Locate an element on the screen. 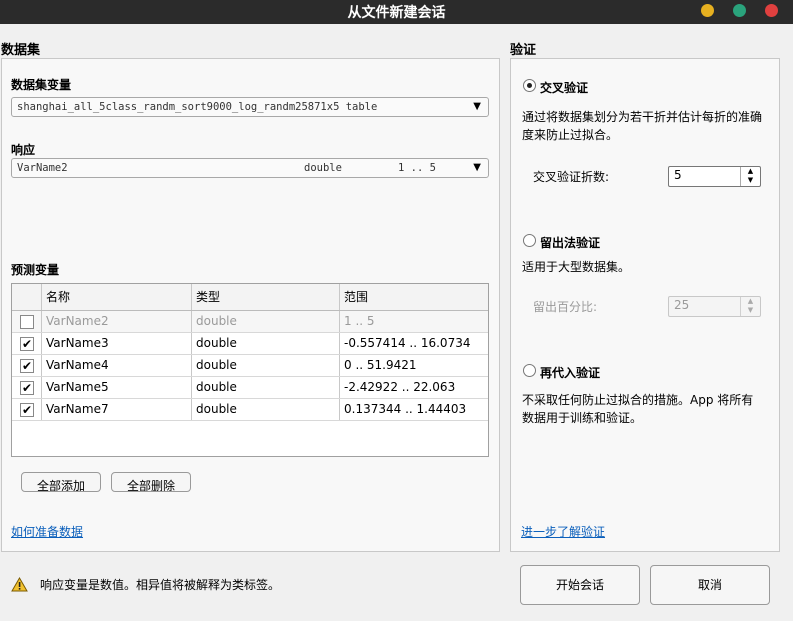  predictor-name: VarName4 is located at coordinates (117, 365).